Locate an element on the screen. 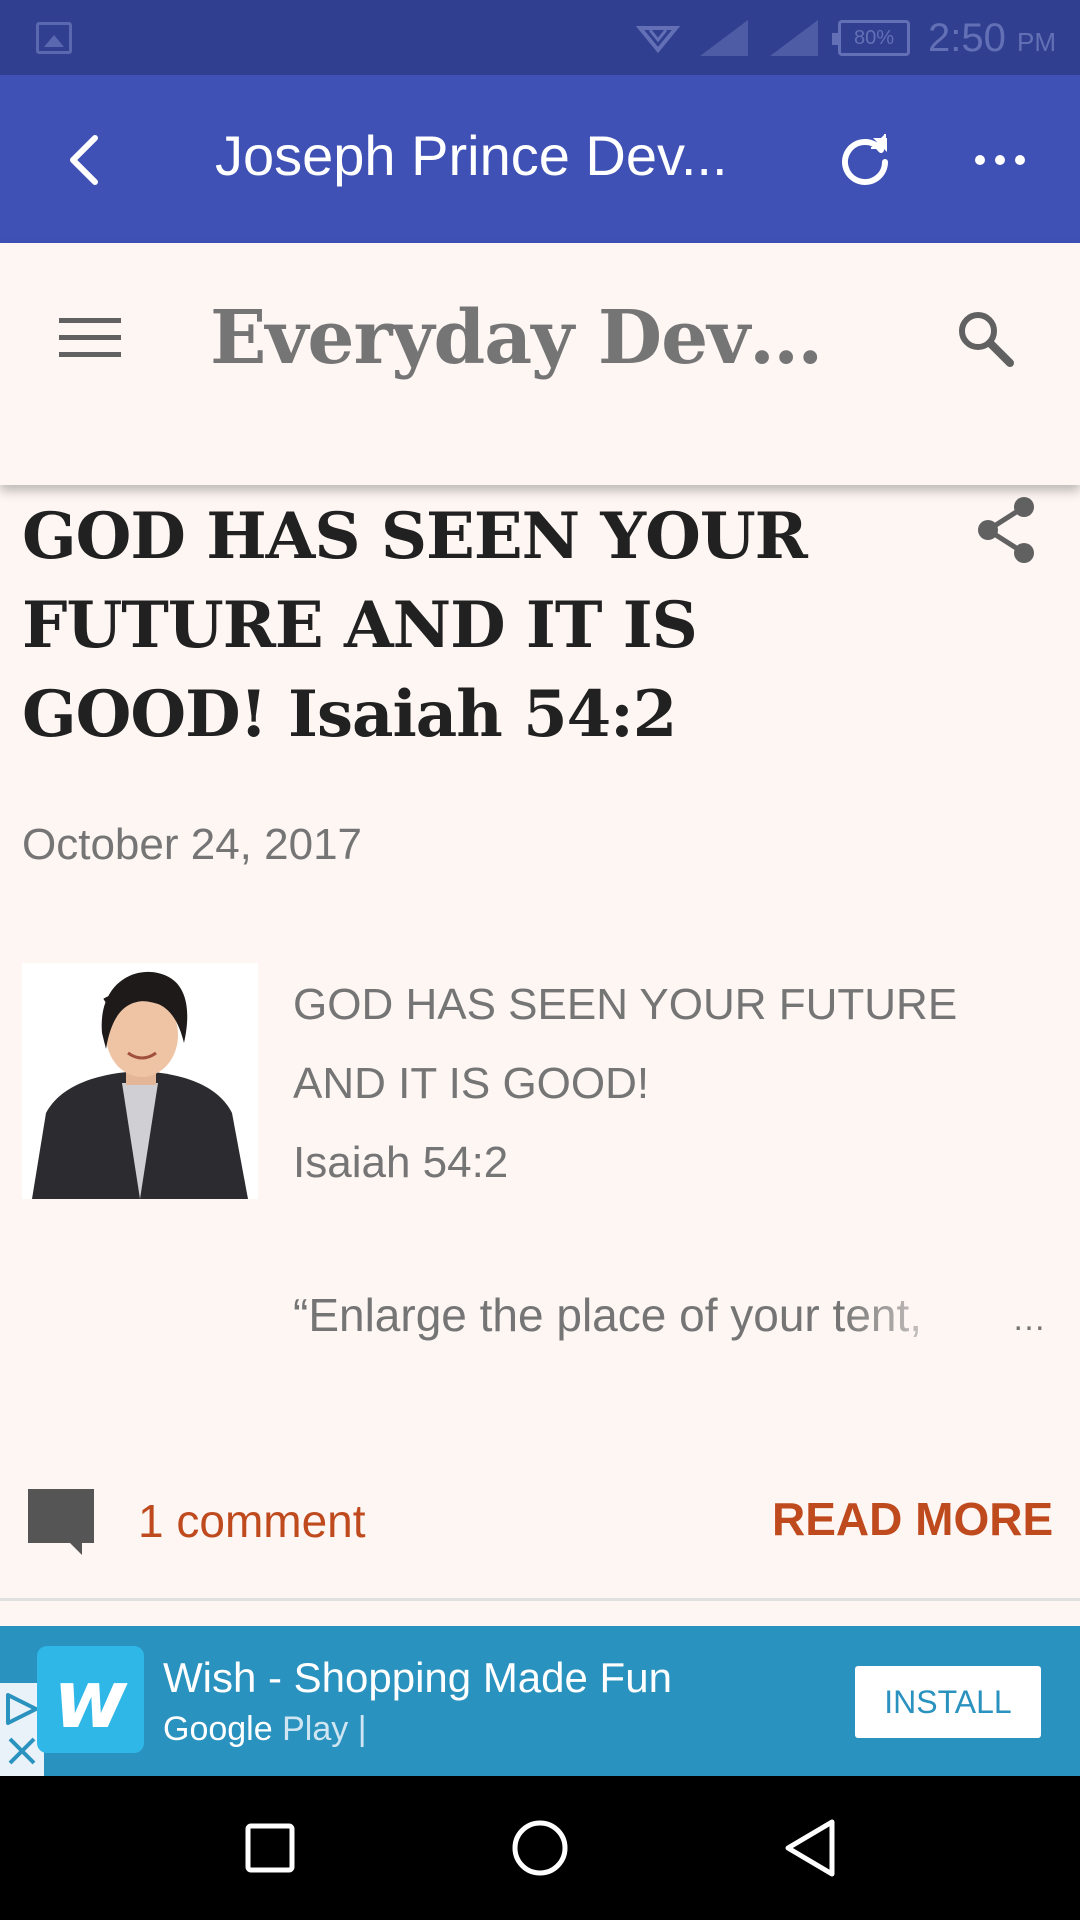 This screenshot has height=1920, width=1080. recents-square-icon is located at coordinates (270, 1848).